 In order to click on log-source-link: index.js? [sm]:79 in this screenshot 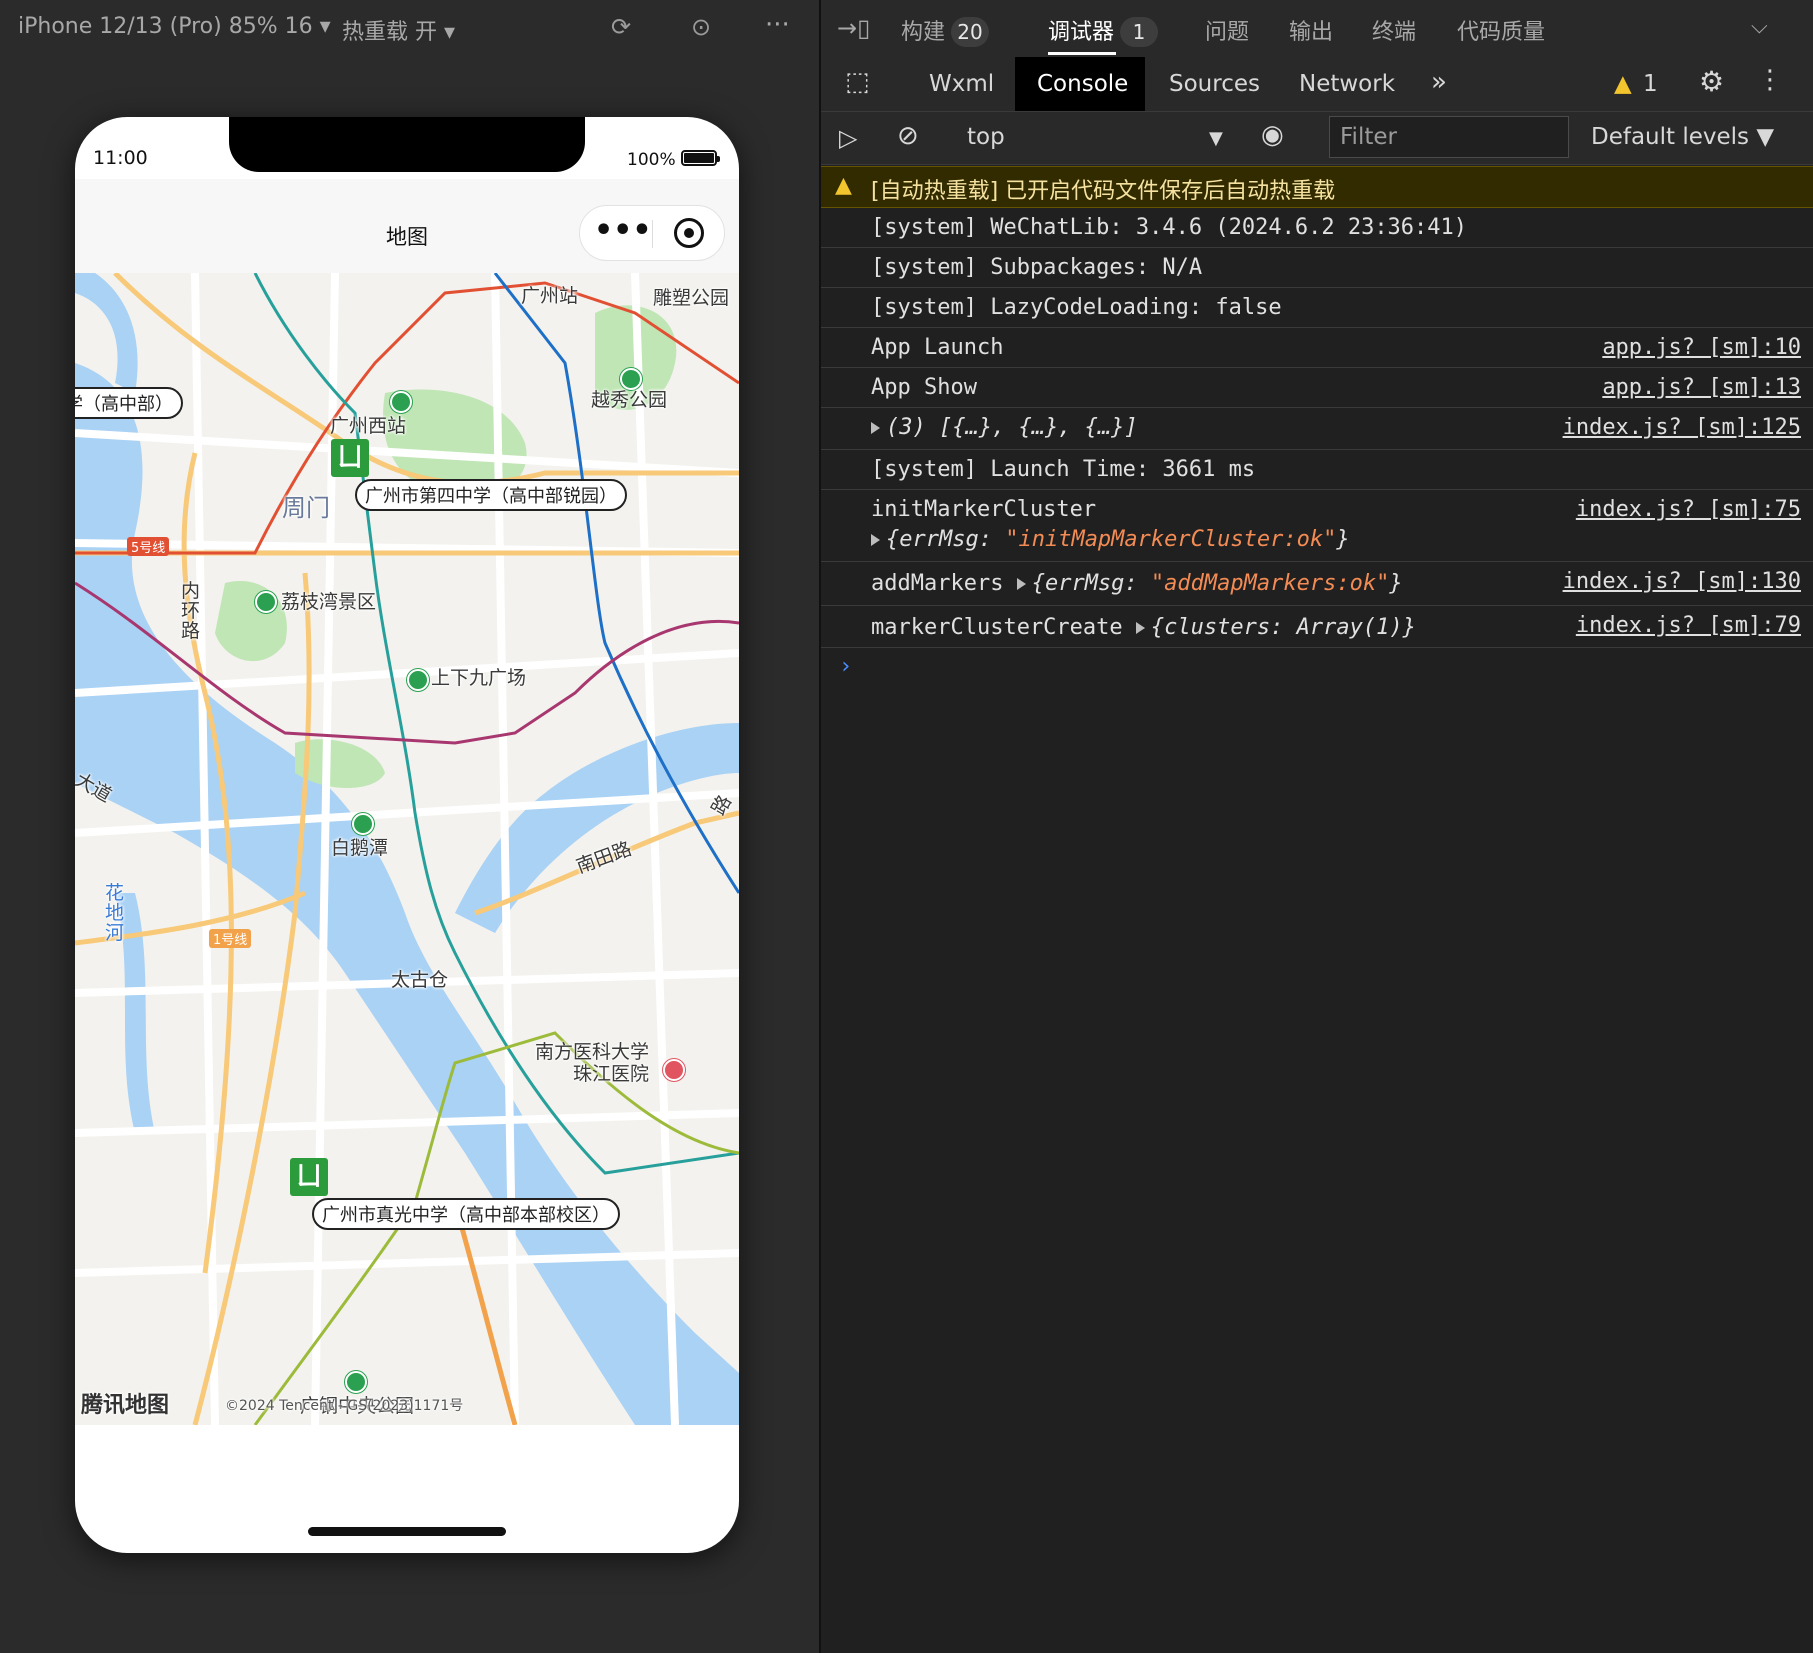, I will do `click(1688, 625)`.